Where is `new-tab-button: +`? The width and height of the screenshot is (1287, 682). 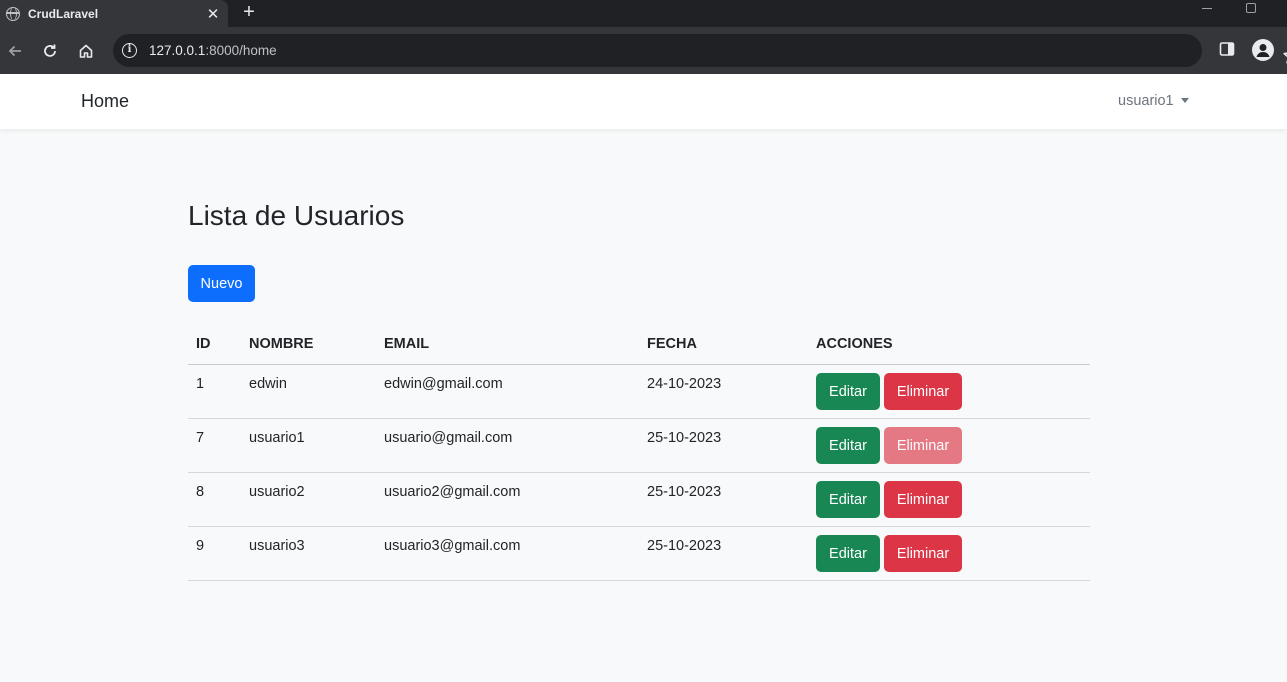
new-tab-button: + is located at coordinates (249, 13).